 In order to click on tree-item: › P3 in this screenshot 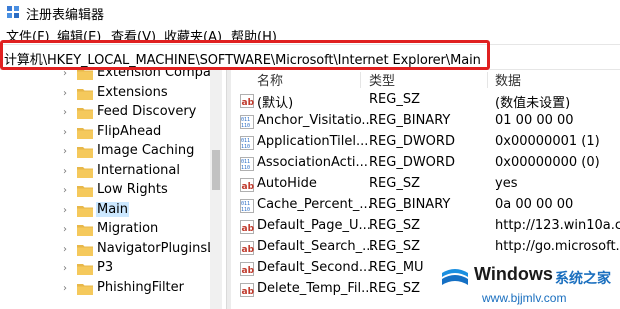, I will do `click(113, 269)`.